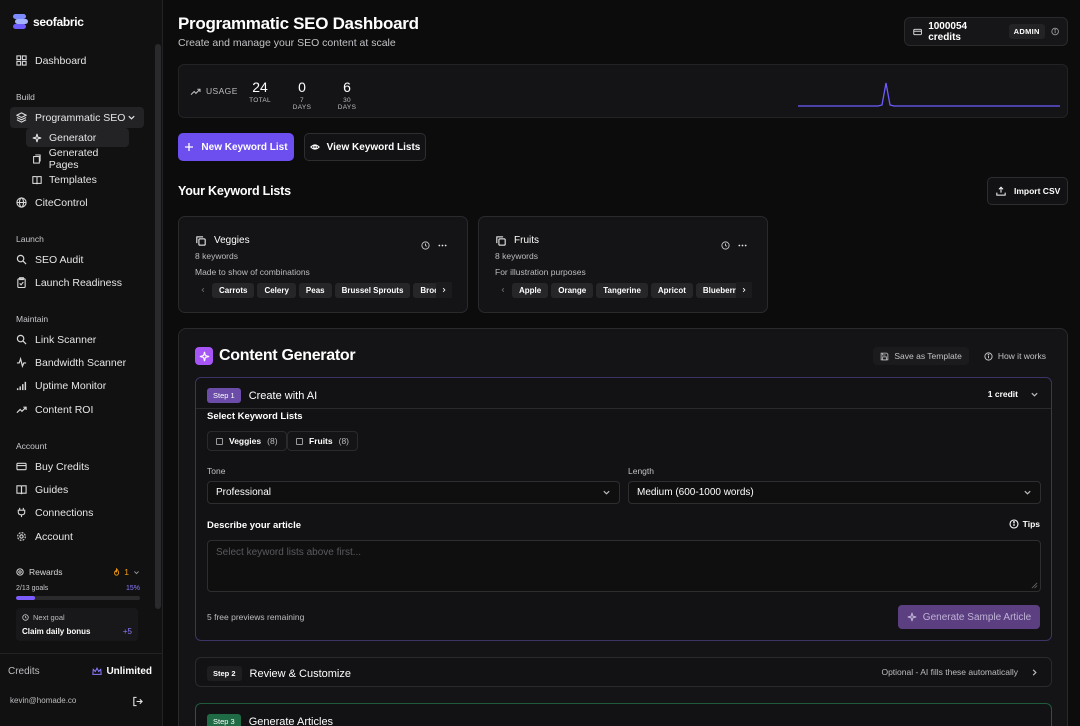  Describe the element at coordinates (61, 202) in the screenshot. I see `sidebar-item-label: CiteControl` at that location.